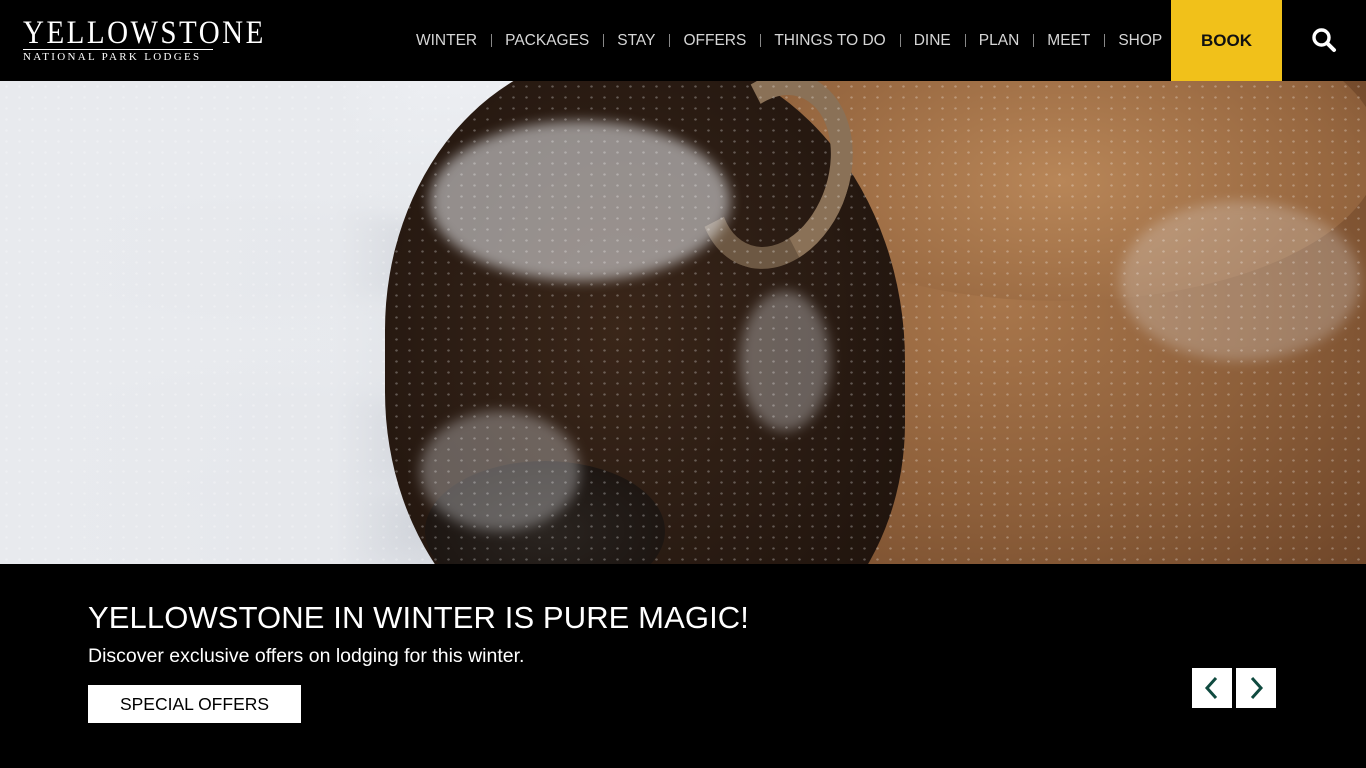 The image size is (1366, 768). What do you see at coordinates (118, 49) in the screenshot?
I see `logo-divider` at bounding box center [118, 49].